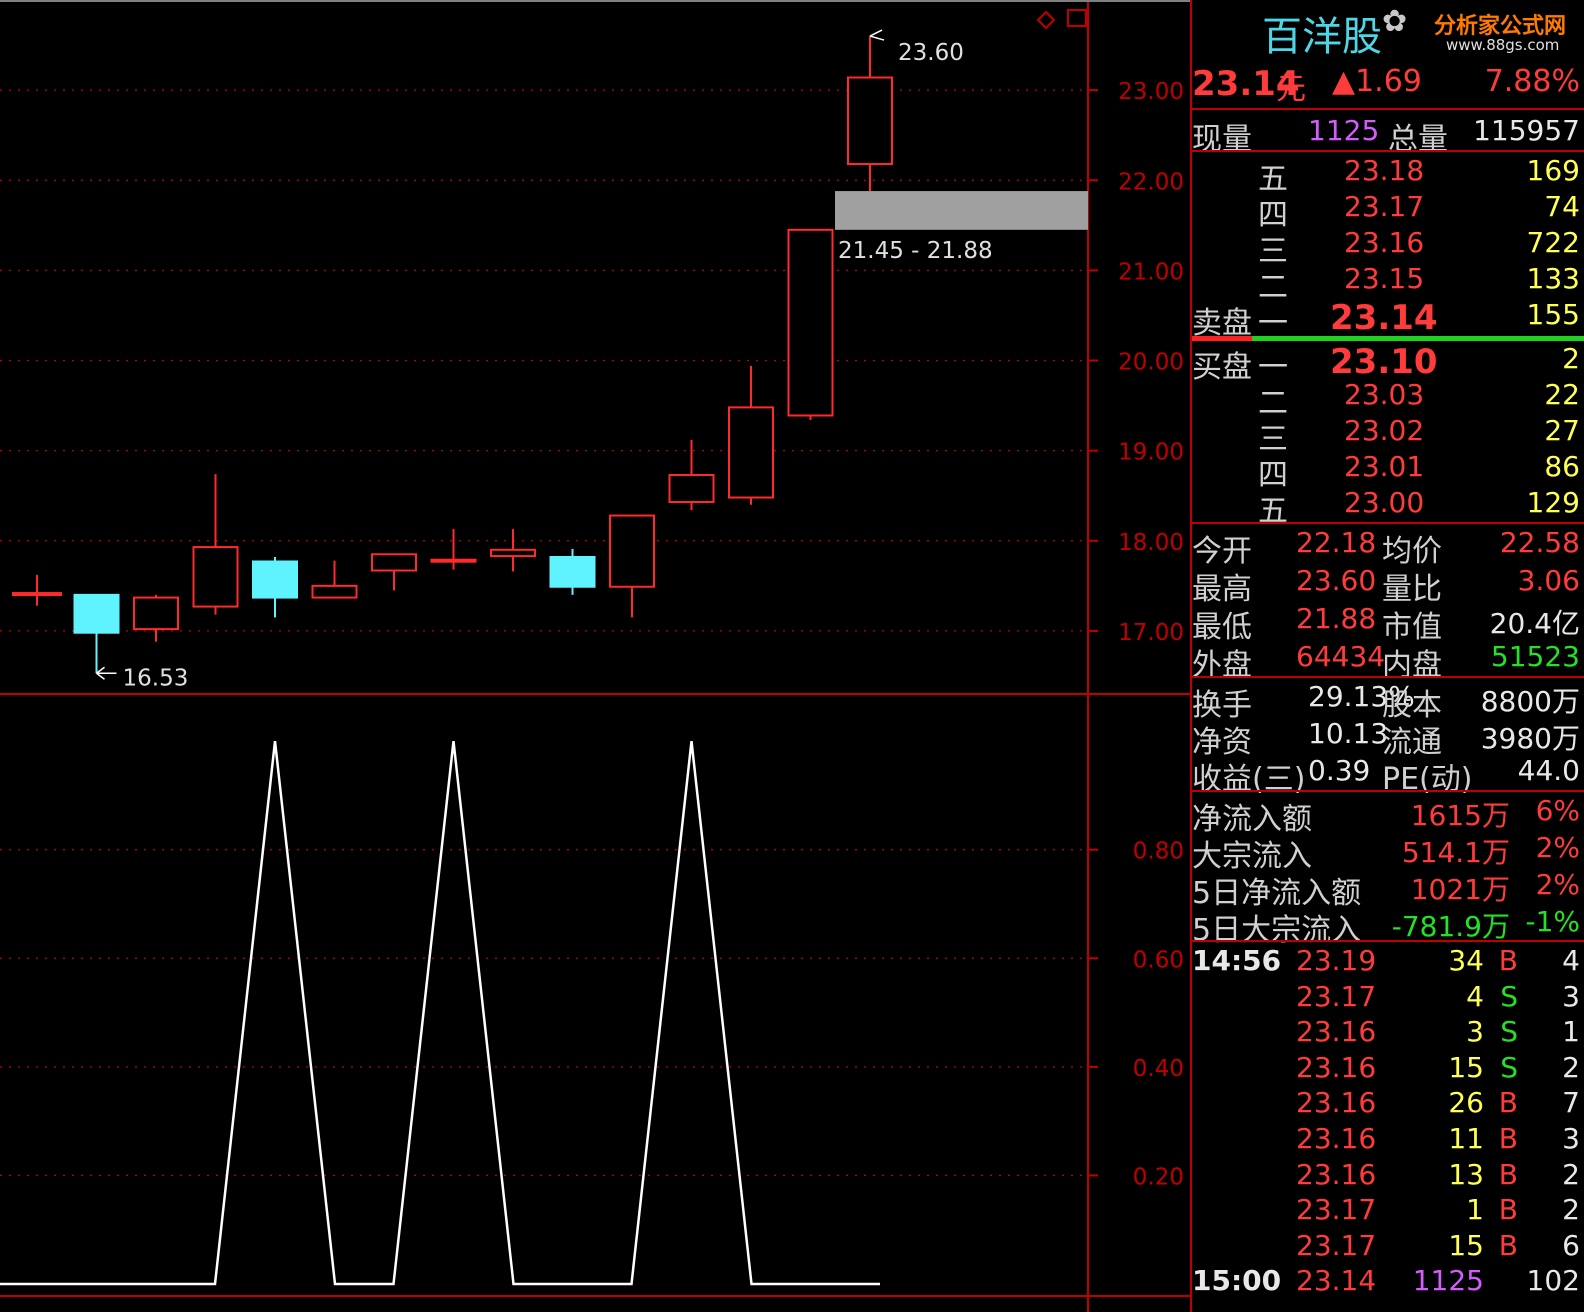 The width and height of the screenshot is (1584, 1312). What do you see at coordinates (1388, 1140) in the screenshot?
I see `tick-row: 23.16 11 B 3` at bounding box center [1388, 1140].